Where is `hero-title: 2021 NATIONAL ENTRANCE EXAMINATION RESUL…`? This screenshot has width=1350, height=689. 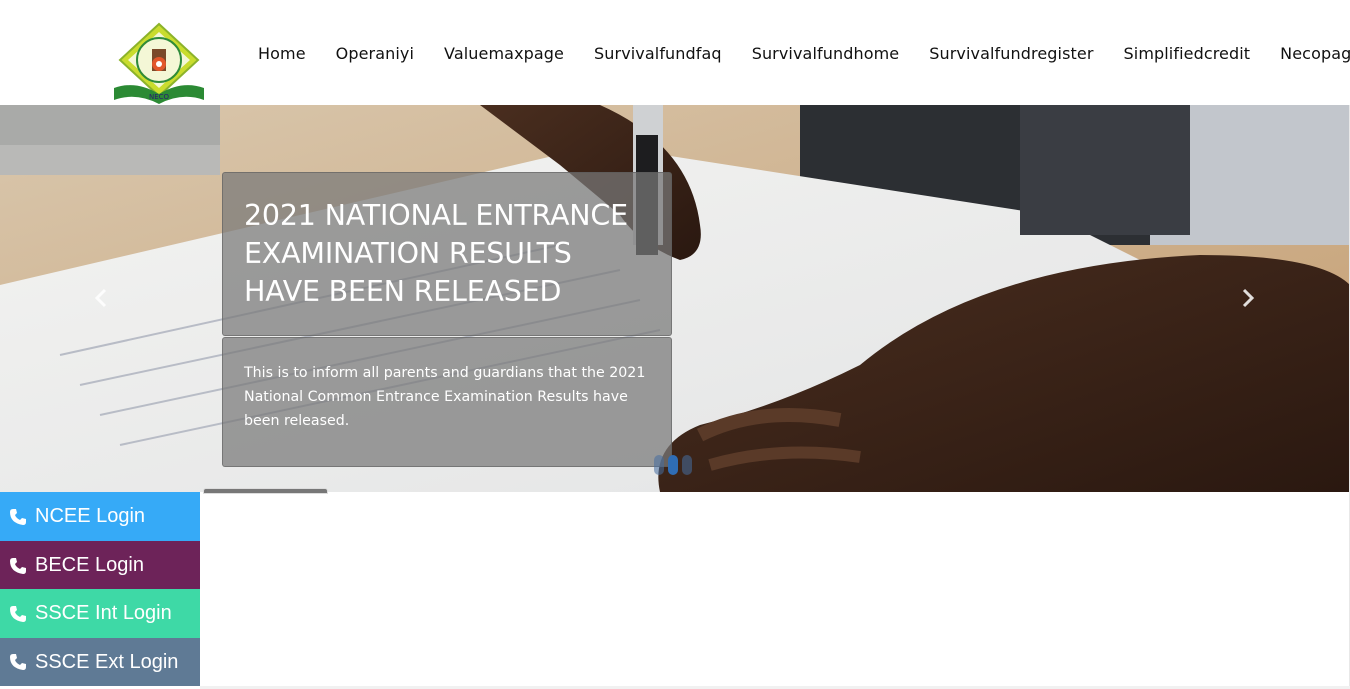
hero-title: 2021 NATIONAL ENTRANCE EXAMINATION RESUL… is located at coordinates (436, 253).